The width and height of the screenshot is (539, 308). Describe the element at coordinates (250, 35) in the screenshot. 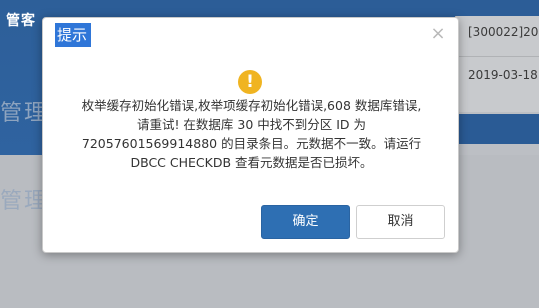

I see `dialog-titlebar: 提示 ×` at that location.